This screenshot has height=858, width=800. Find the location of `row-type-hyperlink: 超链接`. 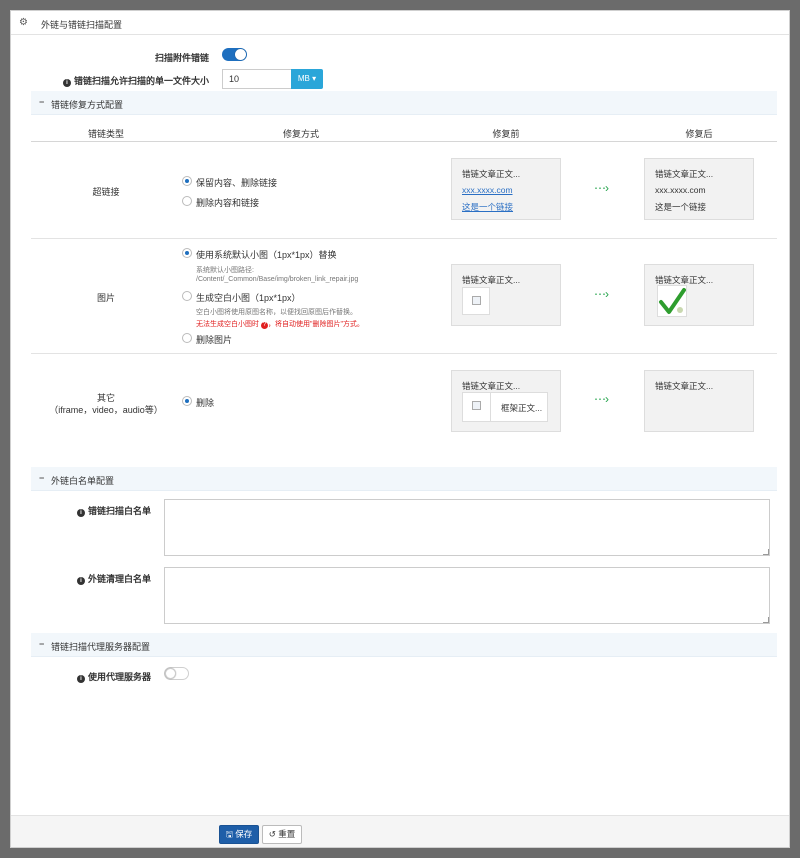

row-type-hyperlink: 超链接 is located at coordinates (106, 192).